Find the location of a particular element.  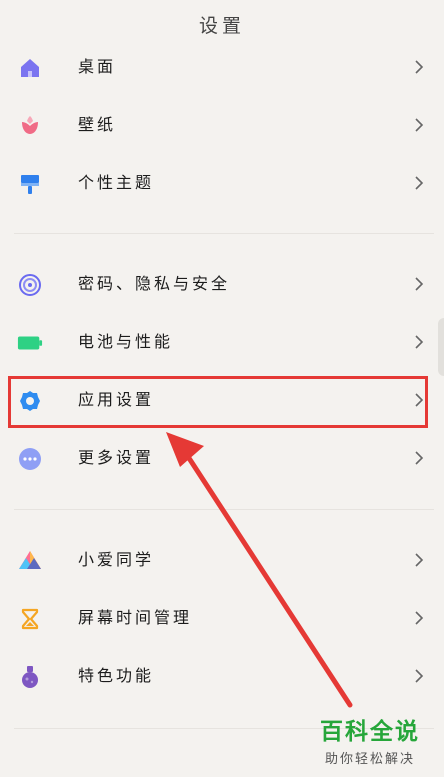

settings-item-label: 应用设置 is located at coordinates (116, 399).